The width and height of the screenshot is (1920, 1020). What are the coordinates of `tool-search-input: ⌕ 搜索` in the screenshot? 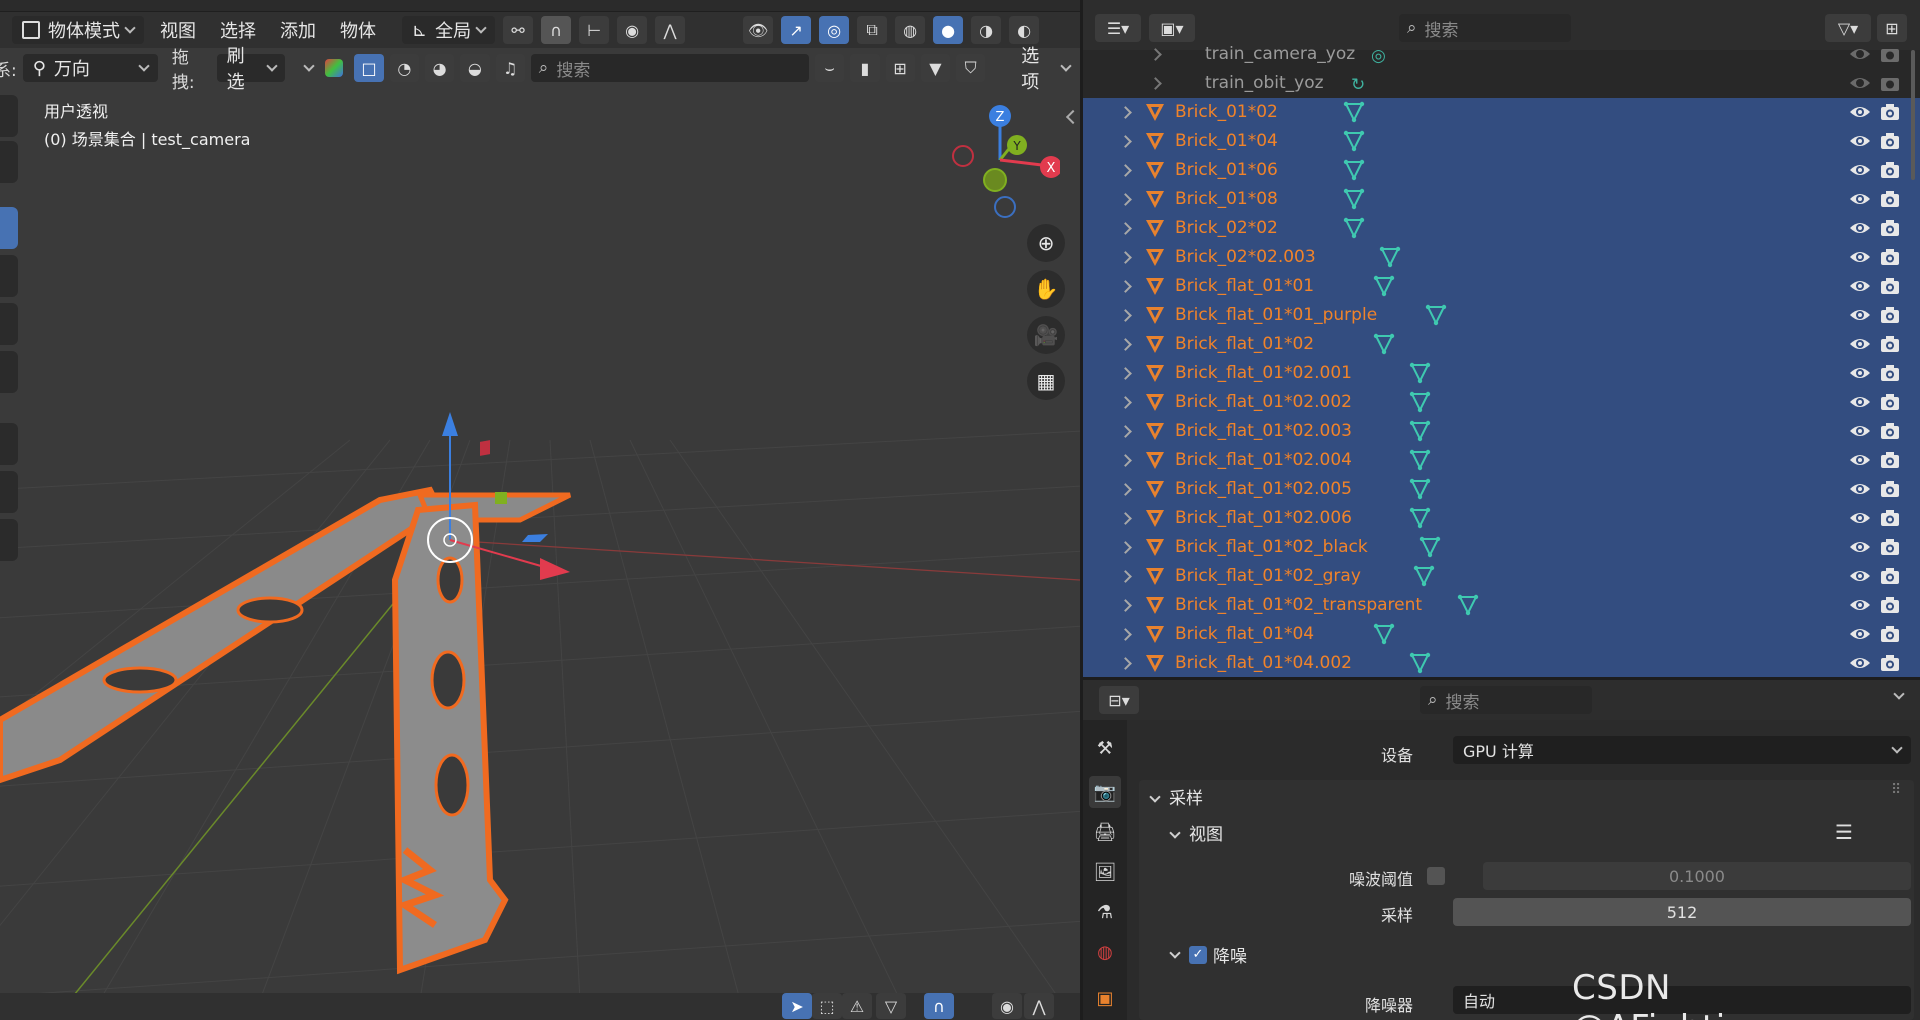 It's located at (669, 68).